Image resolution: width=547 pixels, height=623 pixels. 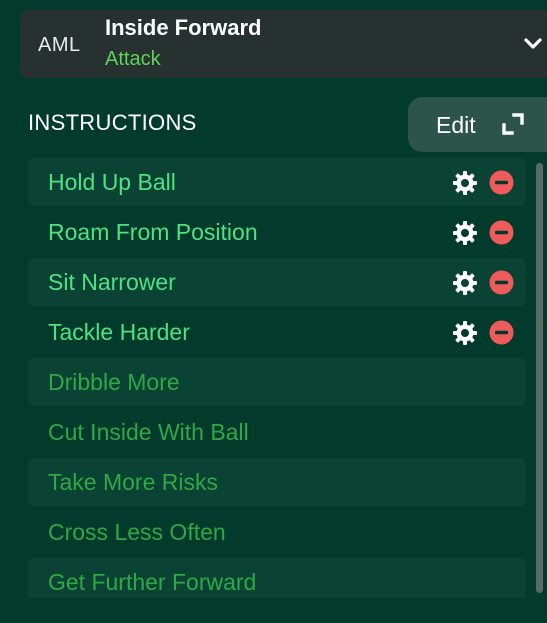 What do you see at coordinates (477, 124) in the screenshot?
I see `edit-instructions-button: Edit` at bounding box center [477, 124].